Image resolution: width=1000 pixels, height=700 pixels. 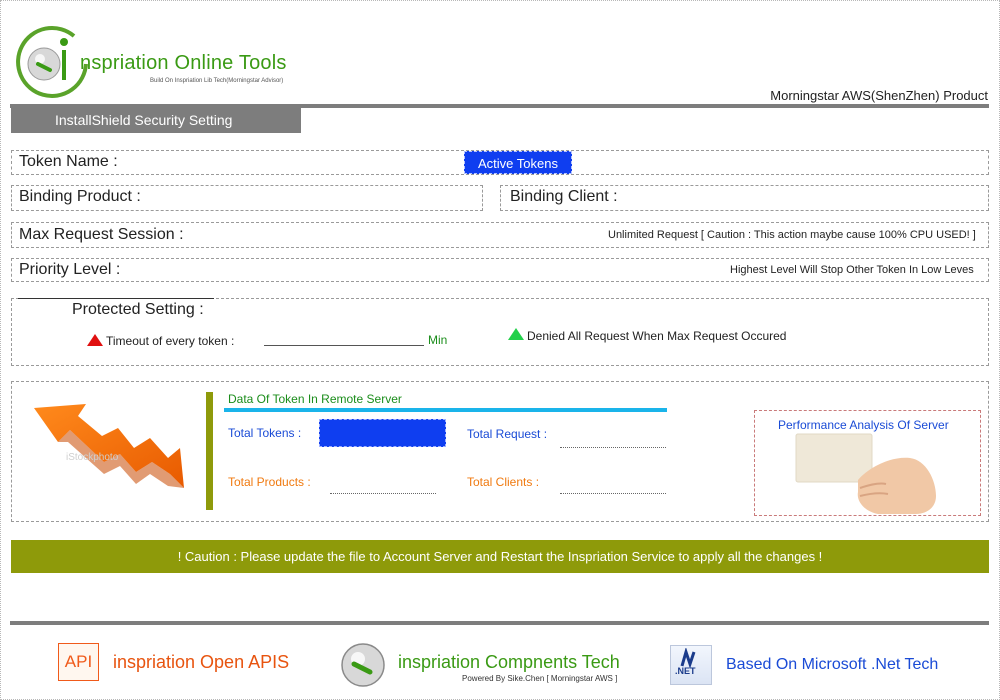 I want to click on warning-triangle-icon, so click(x=95, y=340).